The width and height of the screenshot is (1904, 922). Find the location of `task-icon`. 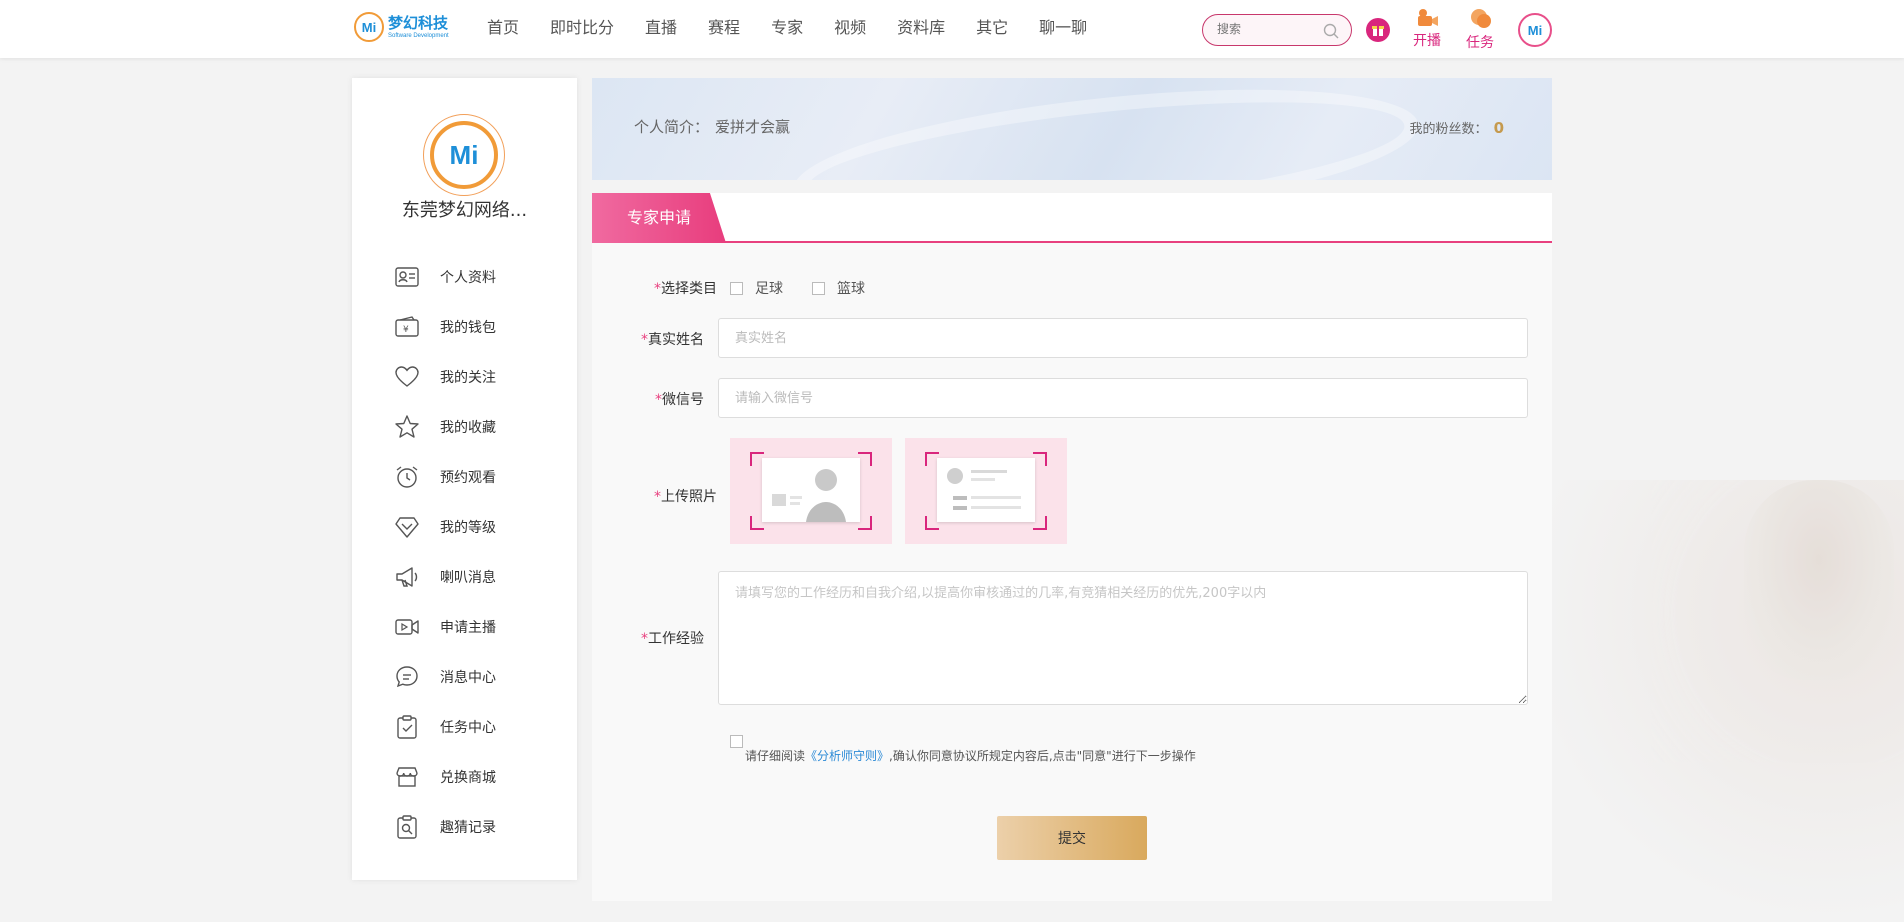

task-icon is located at coordinates (1481, 18).